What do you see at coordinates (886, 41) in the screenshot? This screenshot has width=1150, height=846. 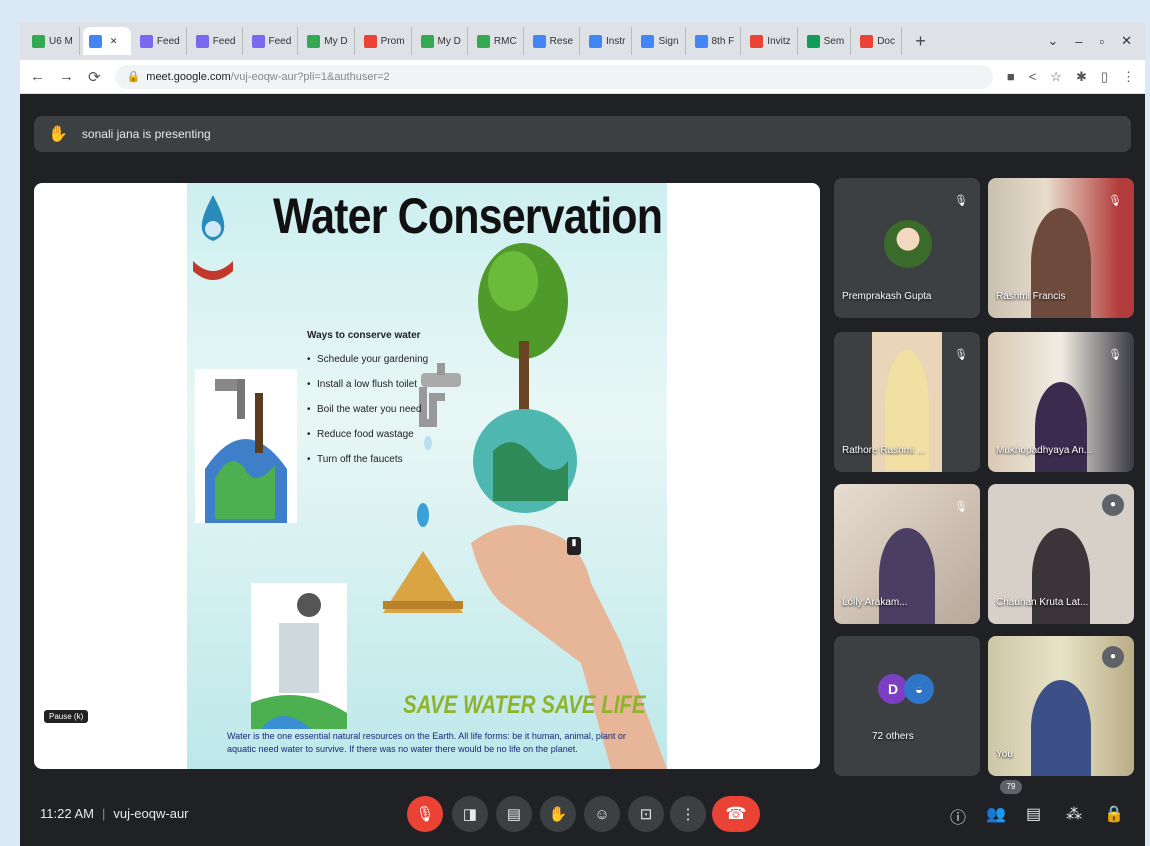 I see `tab-label: Doc` at bounding box center [886, 41].